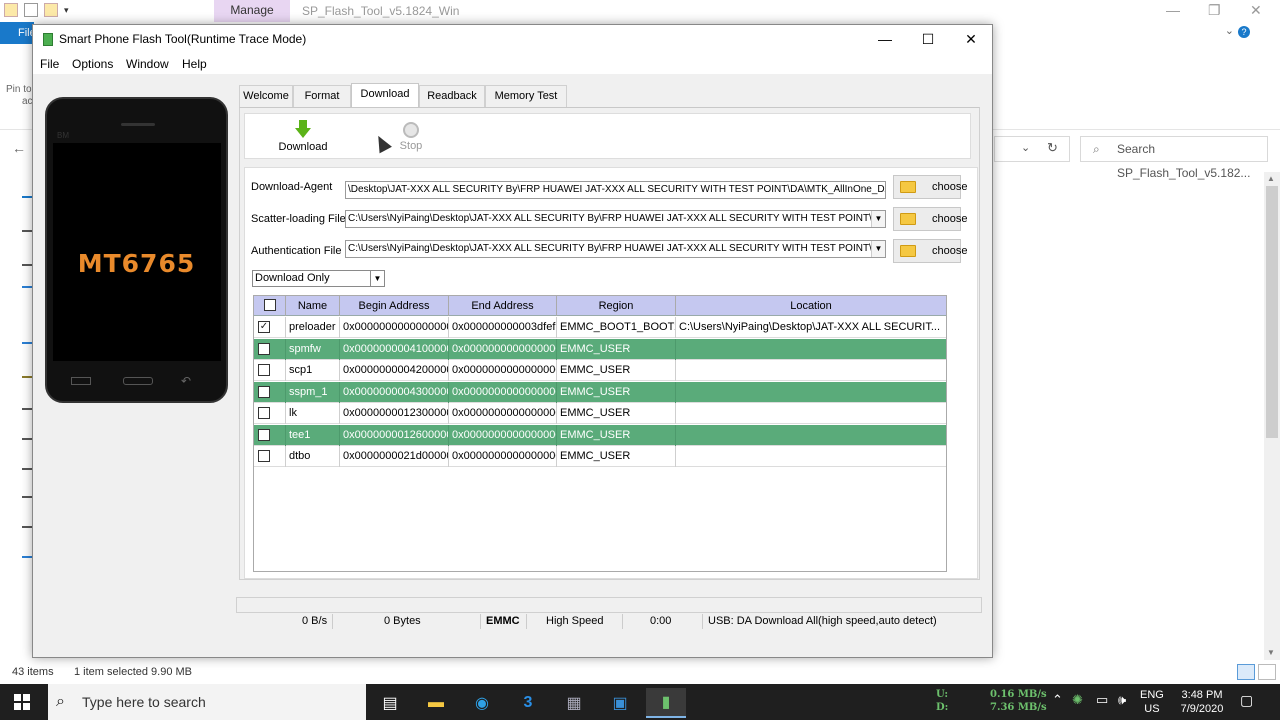 Image resolution: width=1280 pixels, height=720 pixels. I want to click on tray-chevron-icon: ⌃, so click(1057, 700).